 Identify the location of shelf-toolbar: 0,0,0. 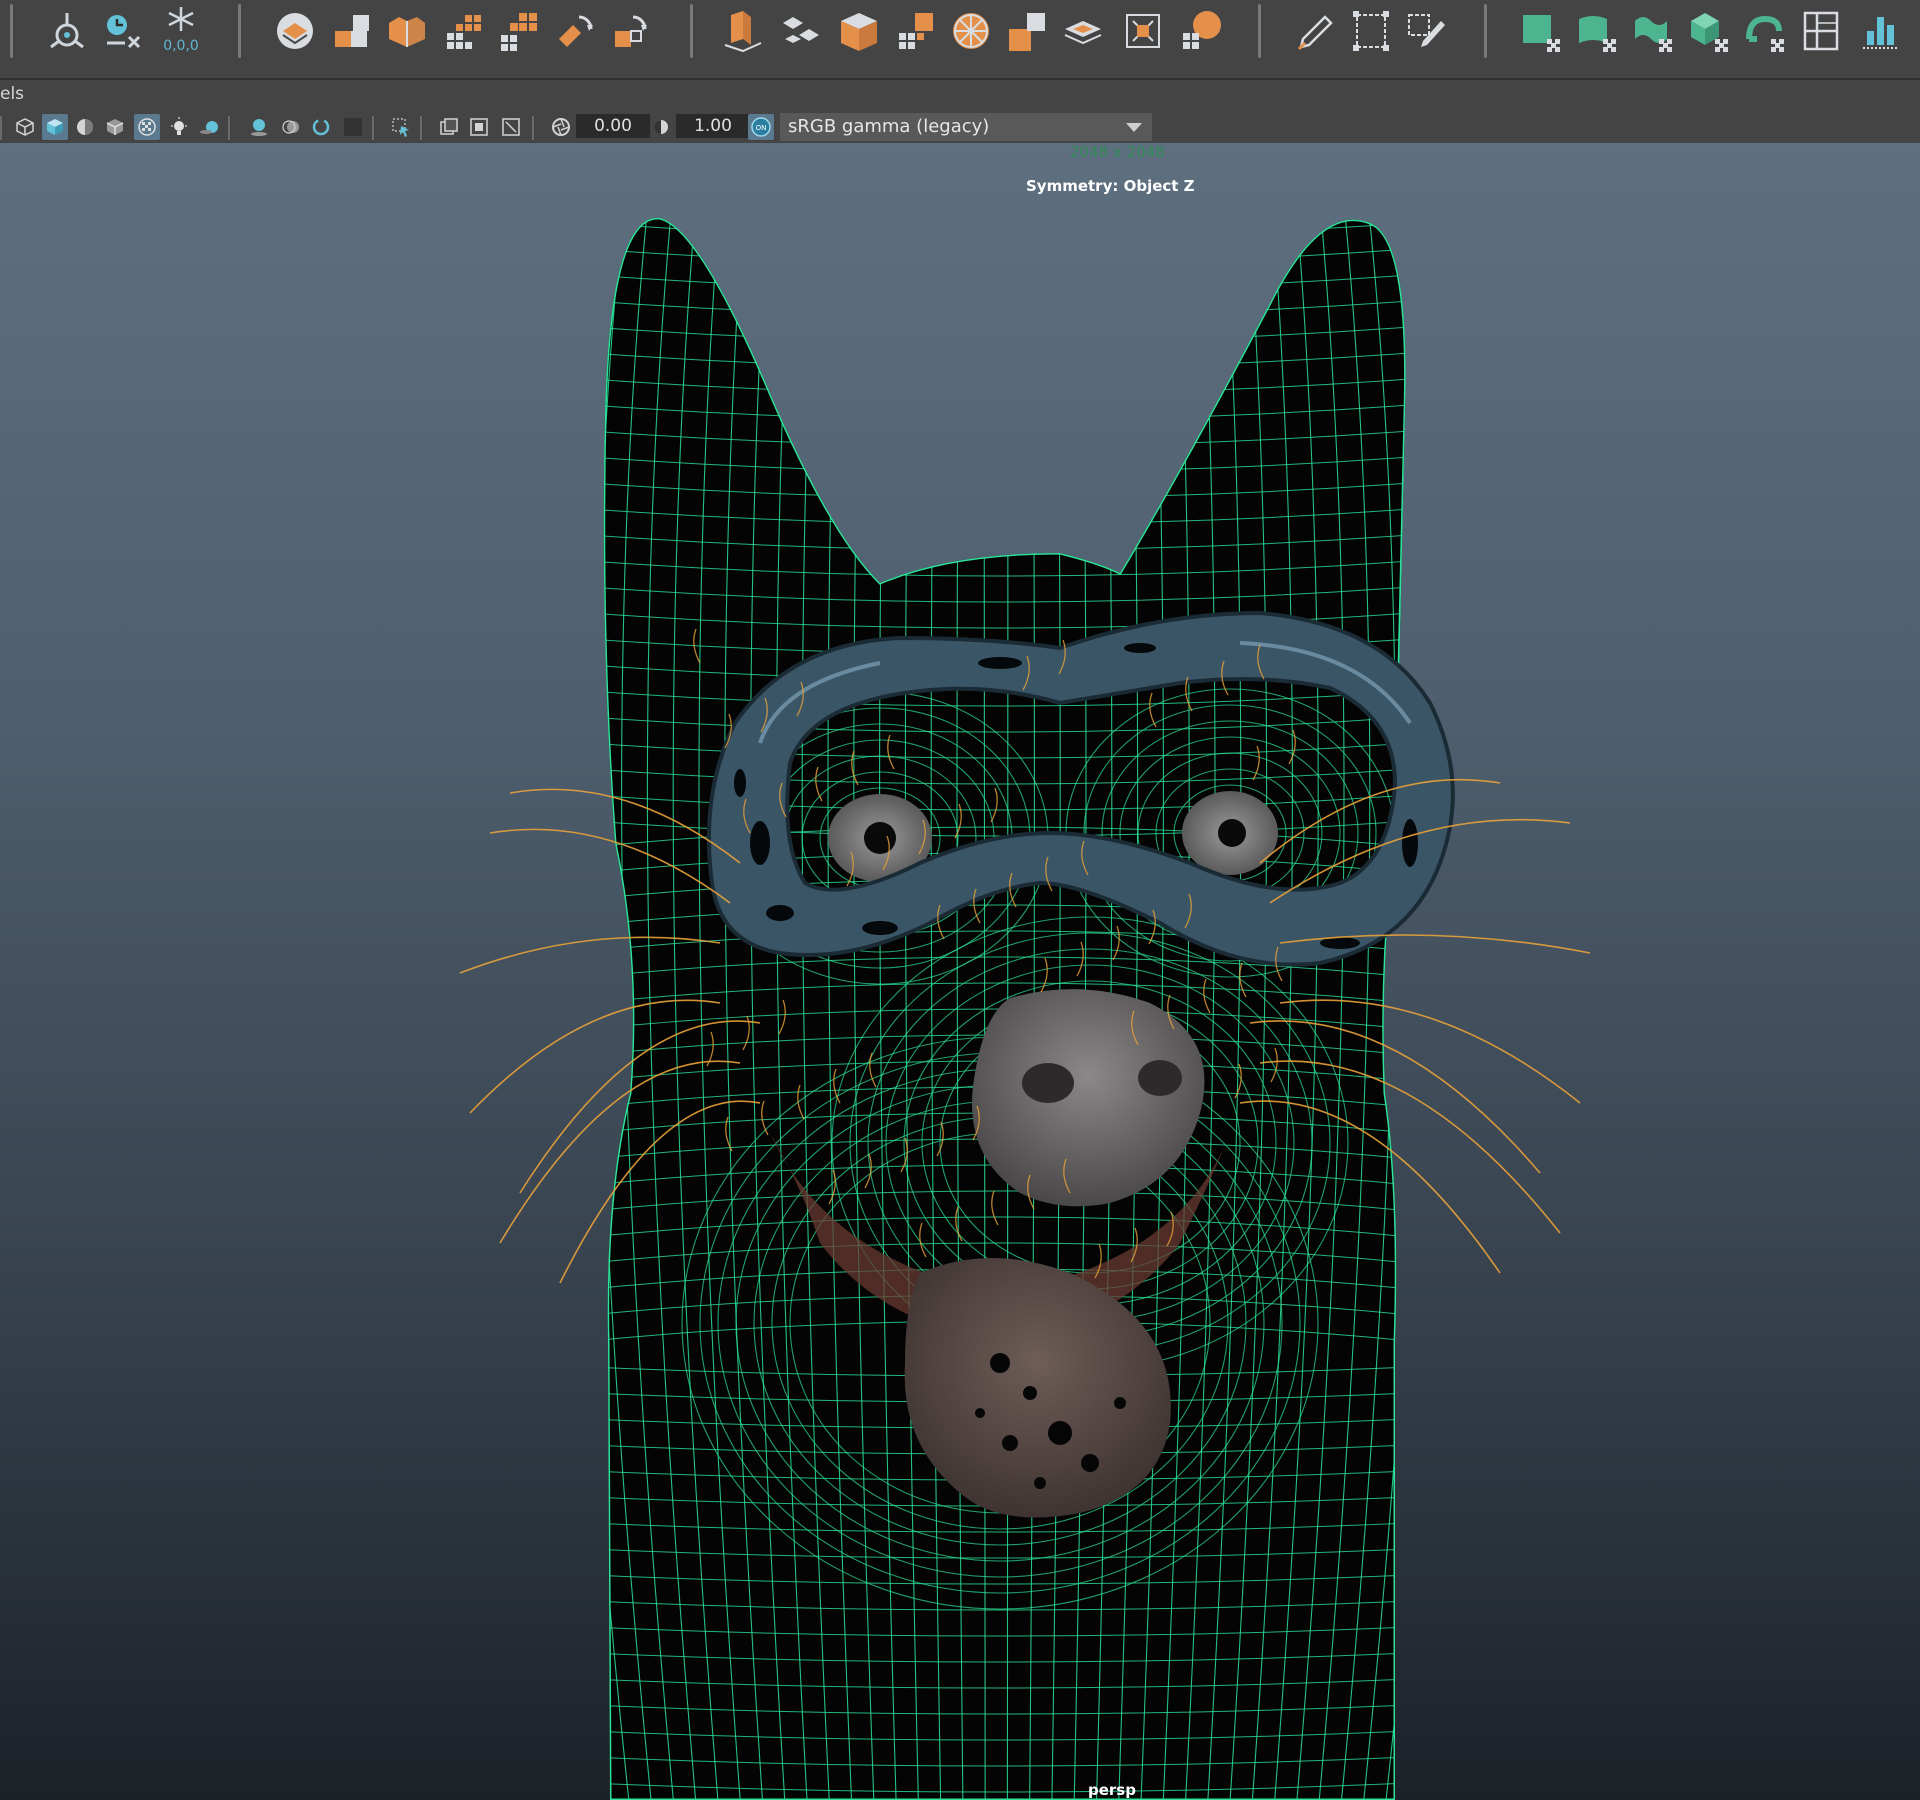
(960, 40).